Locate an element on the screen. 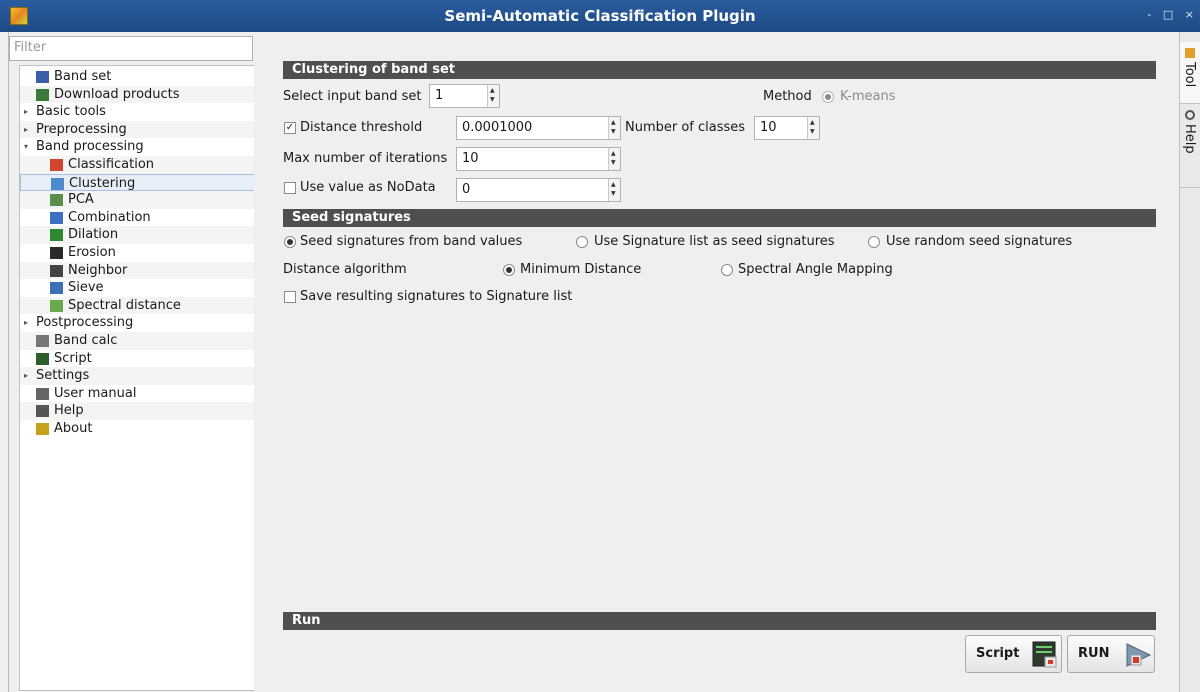  nodata-spinbox: 0 ▲ ▼ is located at coordinates (538, 190).